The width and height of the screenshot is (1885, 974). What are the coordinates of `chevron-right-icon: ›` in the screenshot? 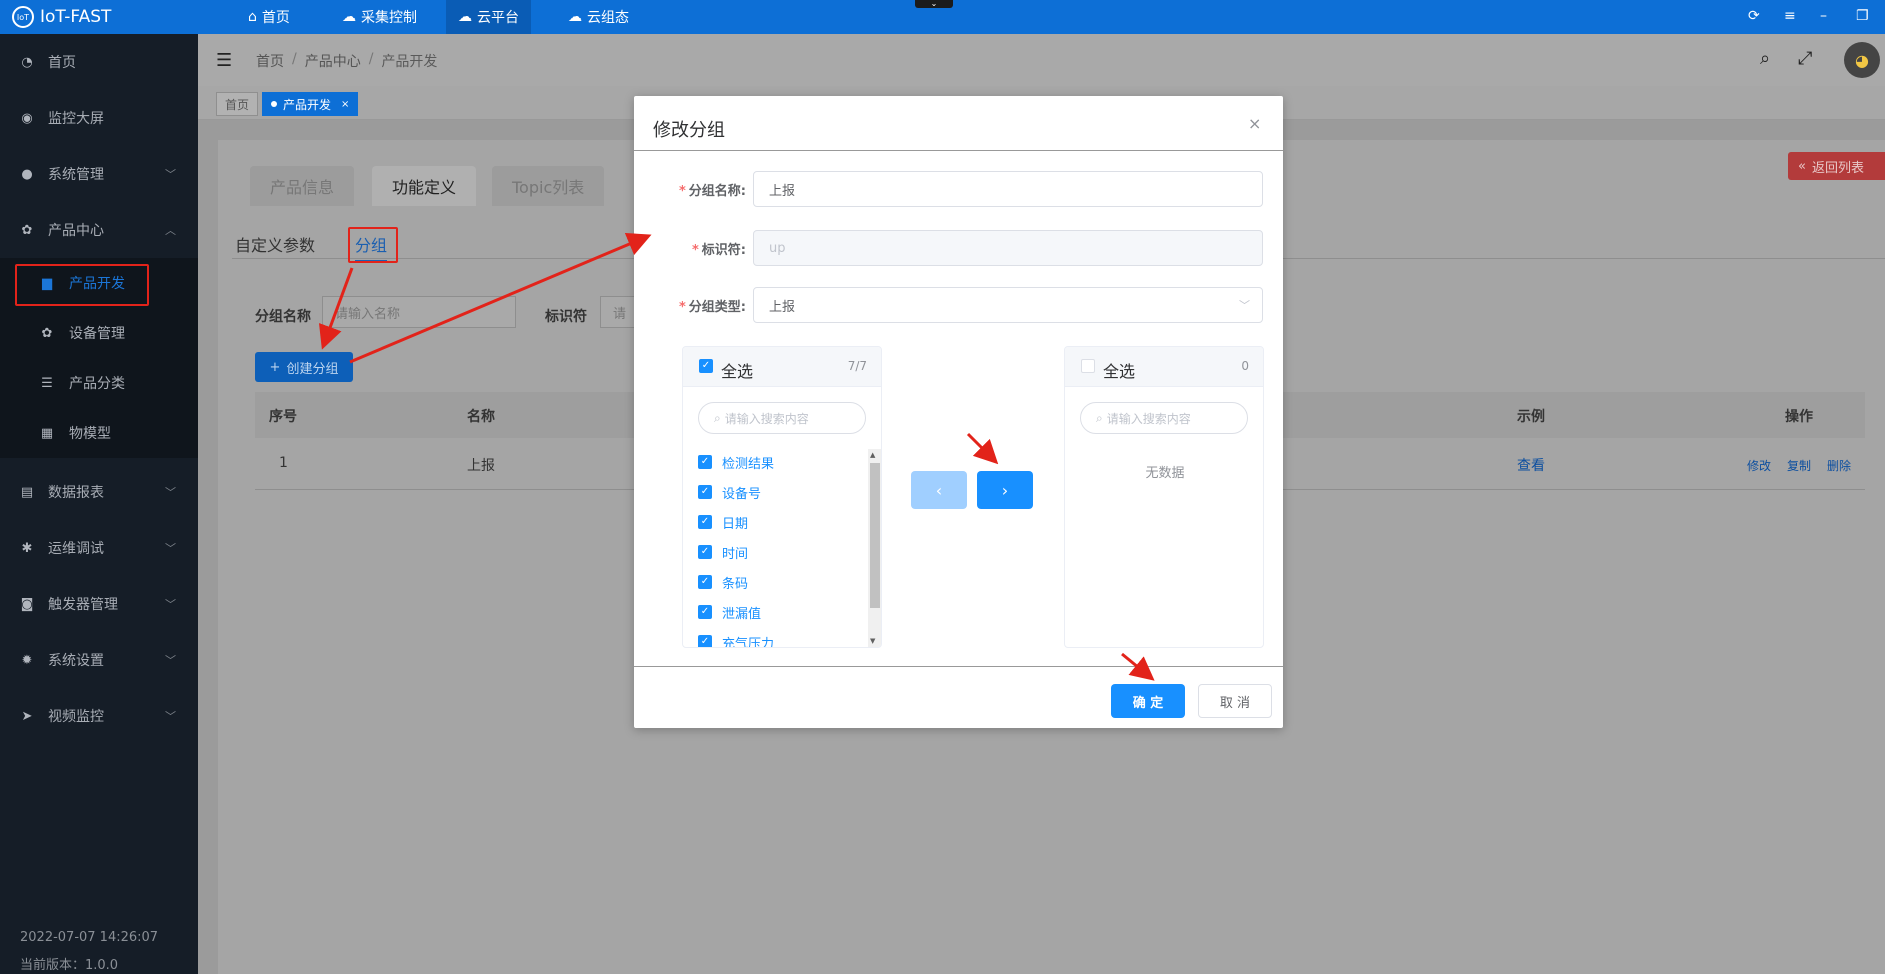 It's located at (1005, 490).